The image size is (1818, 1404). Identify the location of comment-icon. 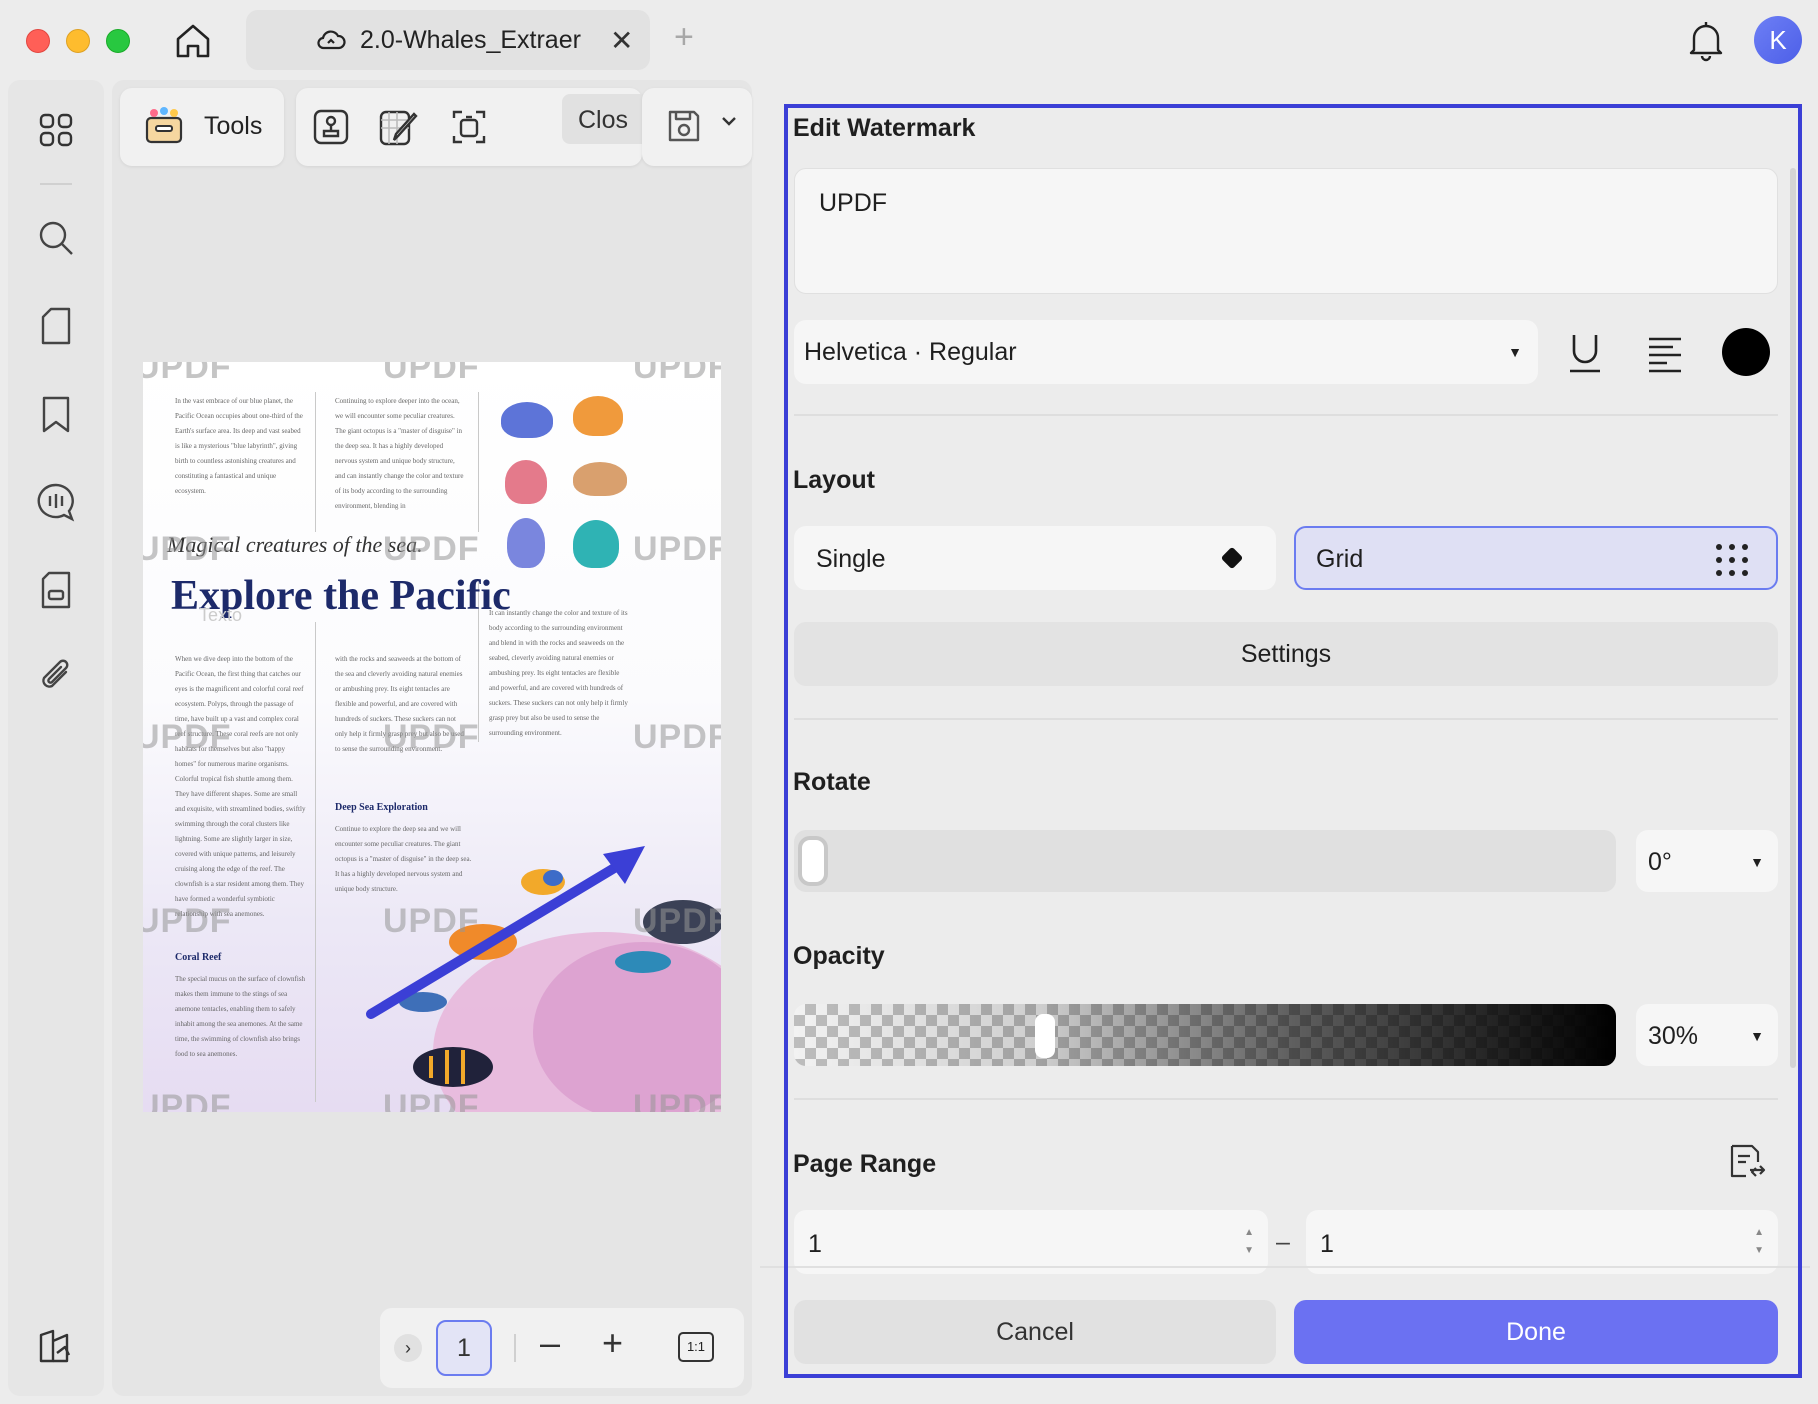
(56, 502).